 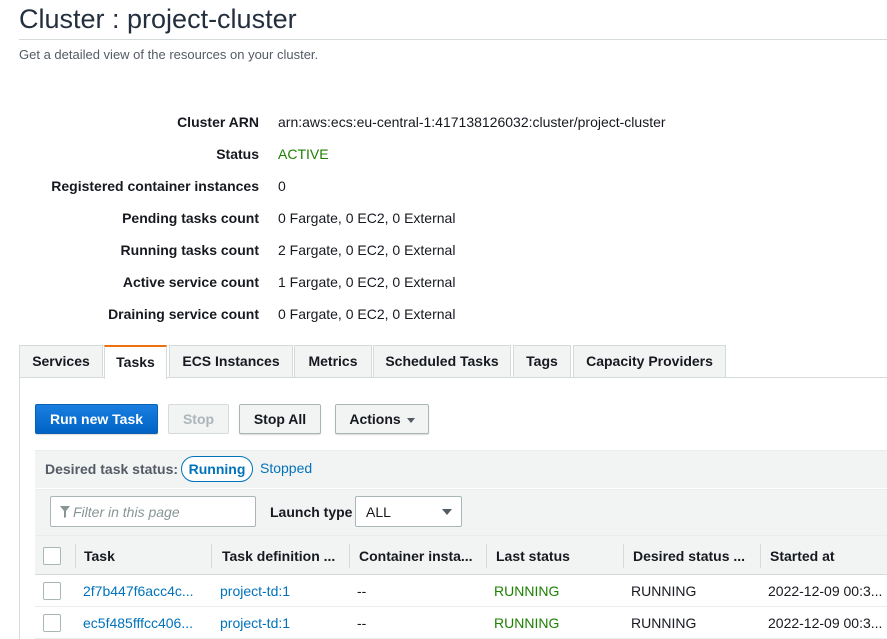 What do you see at coordinates (442, 361) in the screenshot?
I see `tab-scheduled-tasks: Scheduled Tasks` at bounding box center [442, 361].